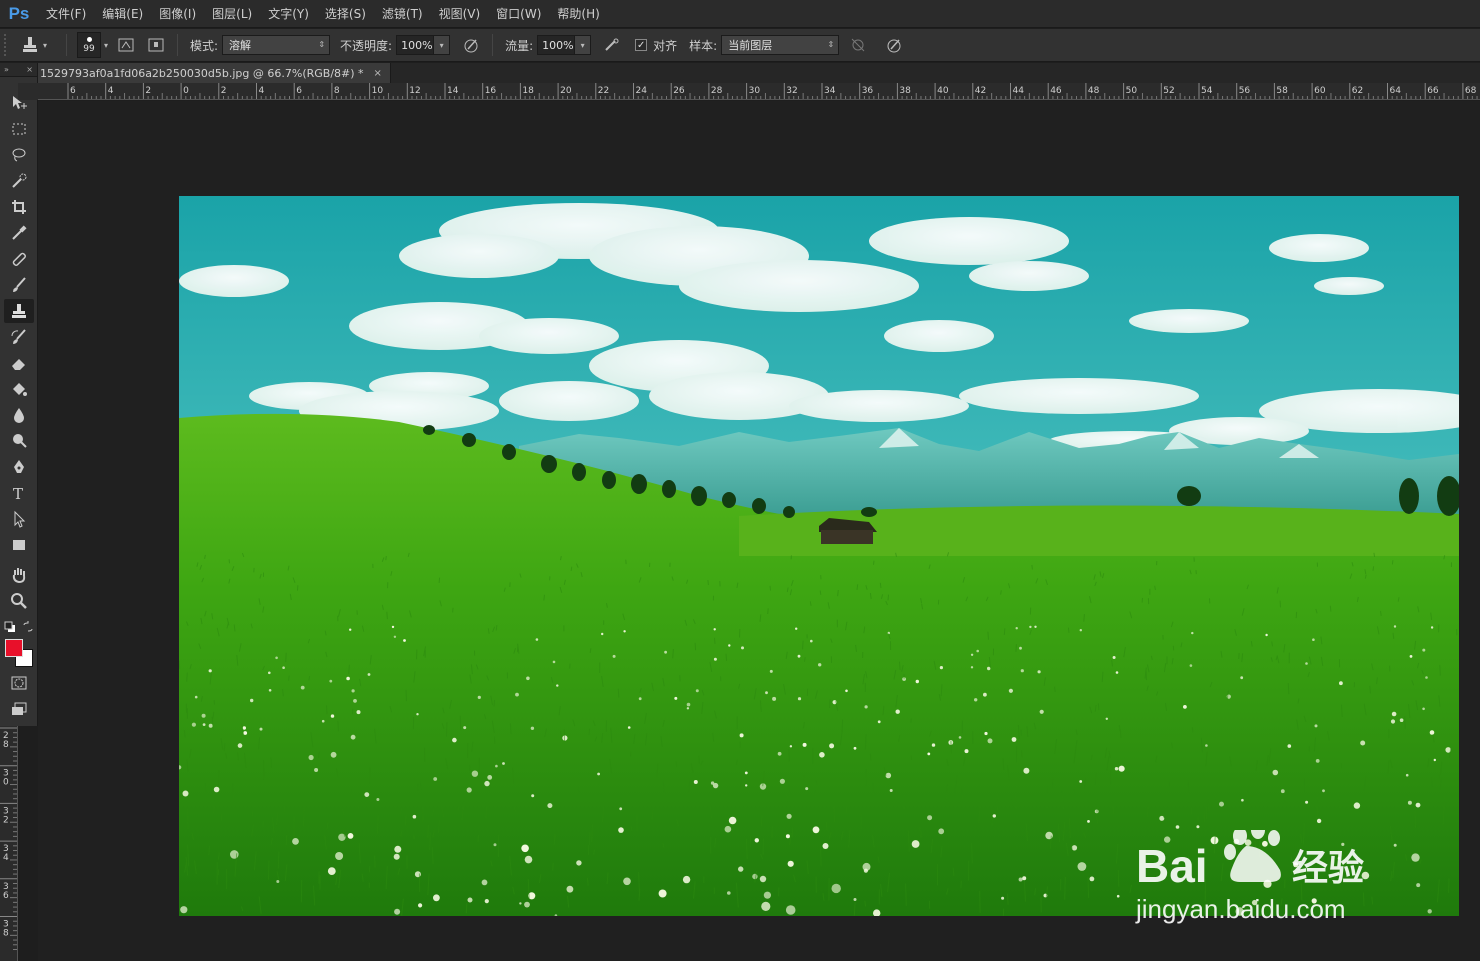 The height and width of the screenshot is (961, 1480). Describe the element at coordinates (19, 181) in the screenshot. I see `quick-select-tool` at that location.